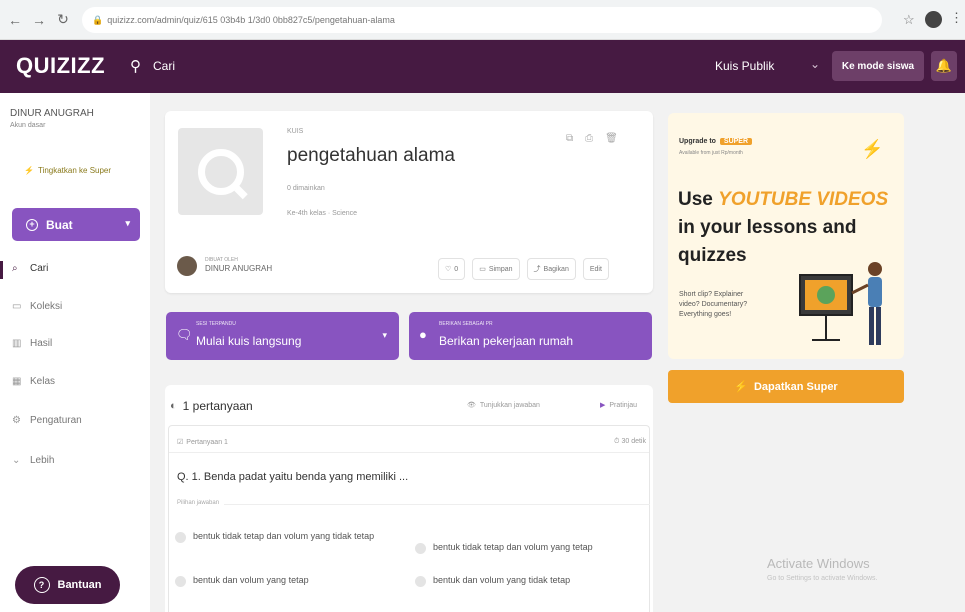  What do you see at coordinates (211, 406) in the screenshot?
I see `question-count: ◐ 1 pertanyaan` at bounding box center [211, 406].